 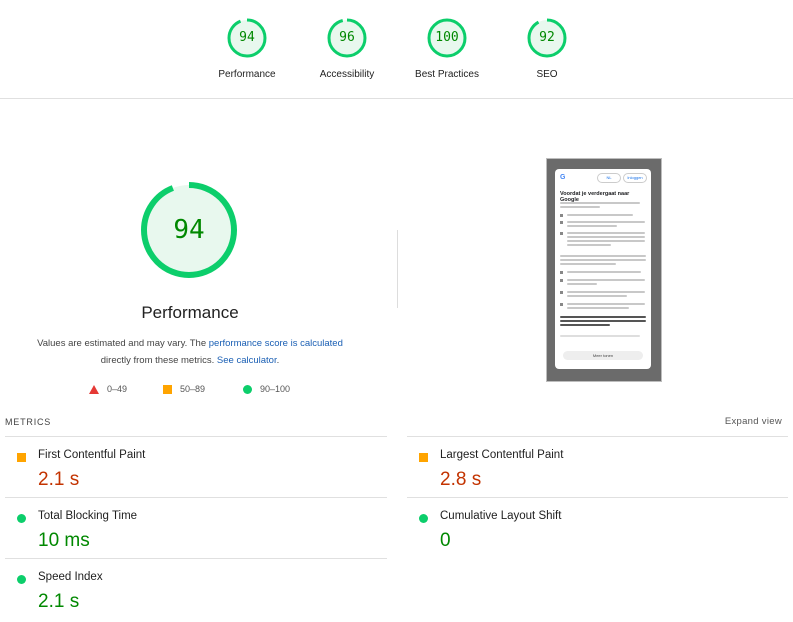 I want to click on metric-name: Total Blocking Time, so click(x=88, y=516).